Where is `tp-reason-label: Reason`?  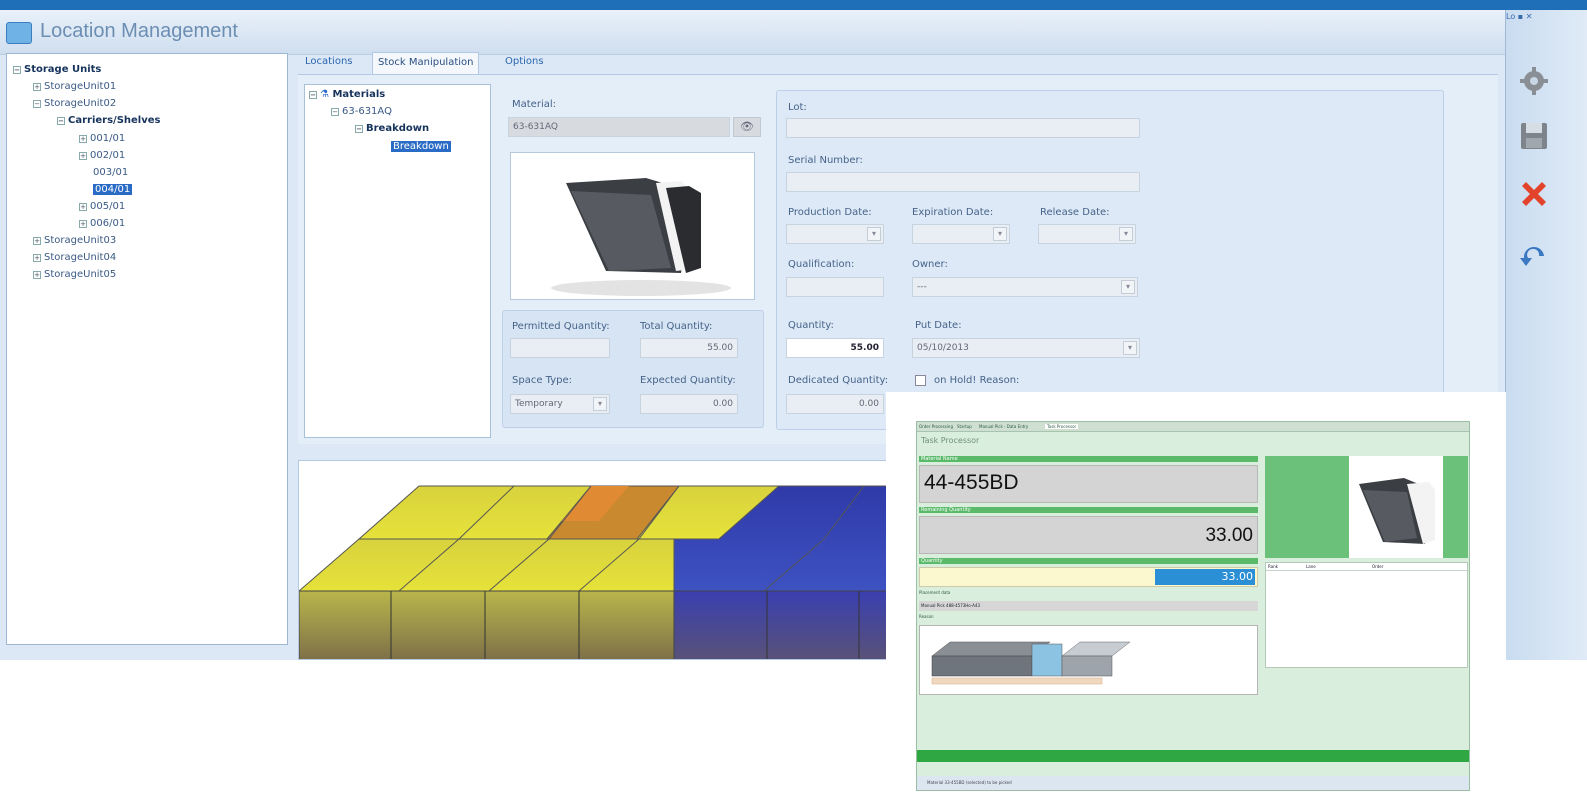 tp-reason-label: Reason is located at coordinates (926, 616).